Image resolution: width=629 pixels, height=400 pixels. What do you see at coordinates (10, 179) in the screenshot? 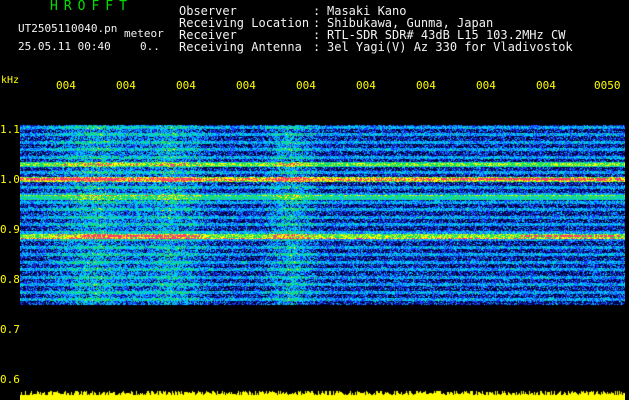
I see `y-tick-label: 1.0` at bounding box center [10, 179].